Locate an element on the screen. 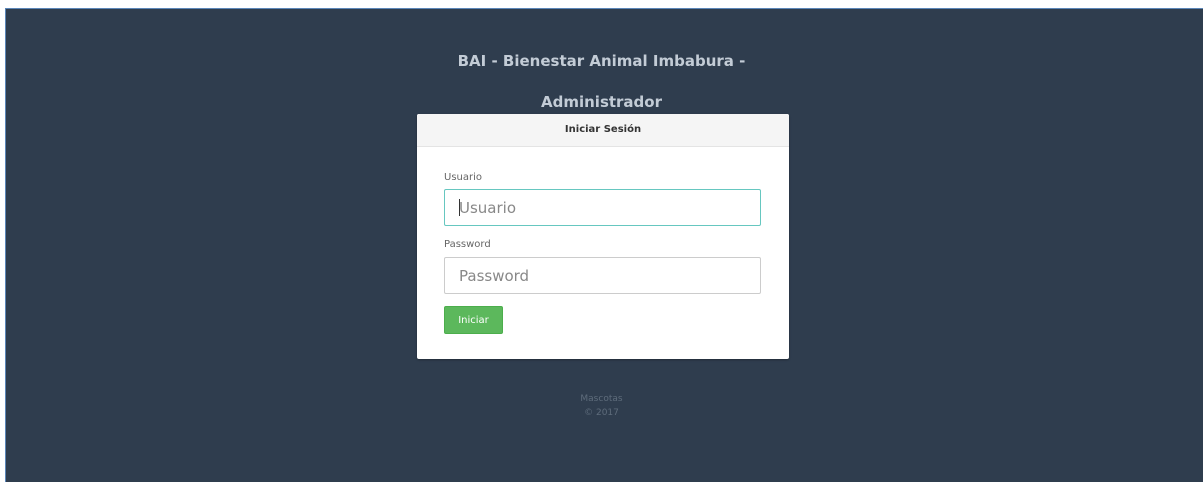  login-panel-heading: Iniciar Sesión is located at coordinates (603, 130).